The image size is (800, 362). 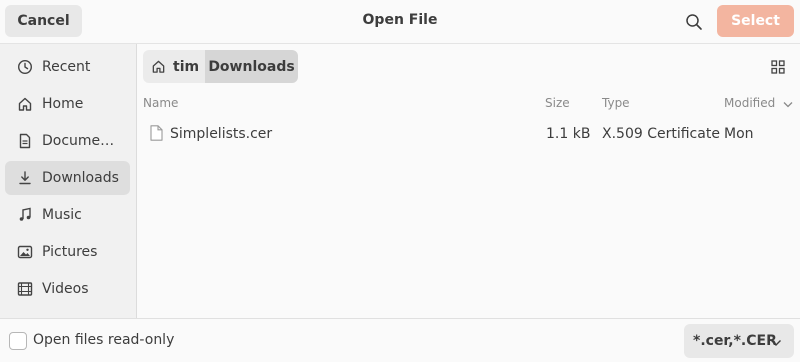 What do you see at coordinates (739, 134) in the screenshot?
I see `file-modified: Mon` at bounding box center [739, 134].